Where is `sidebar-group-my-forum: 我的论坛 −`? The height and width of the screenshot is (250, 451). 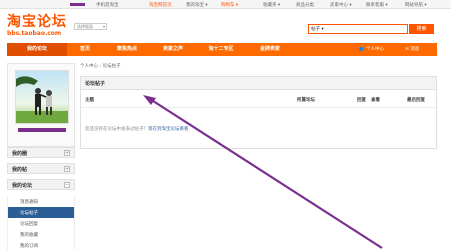
sidebar-group-my-forum: 我的论坛 − is located at coordinates (41, 184).